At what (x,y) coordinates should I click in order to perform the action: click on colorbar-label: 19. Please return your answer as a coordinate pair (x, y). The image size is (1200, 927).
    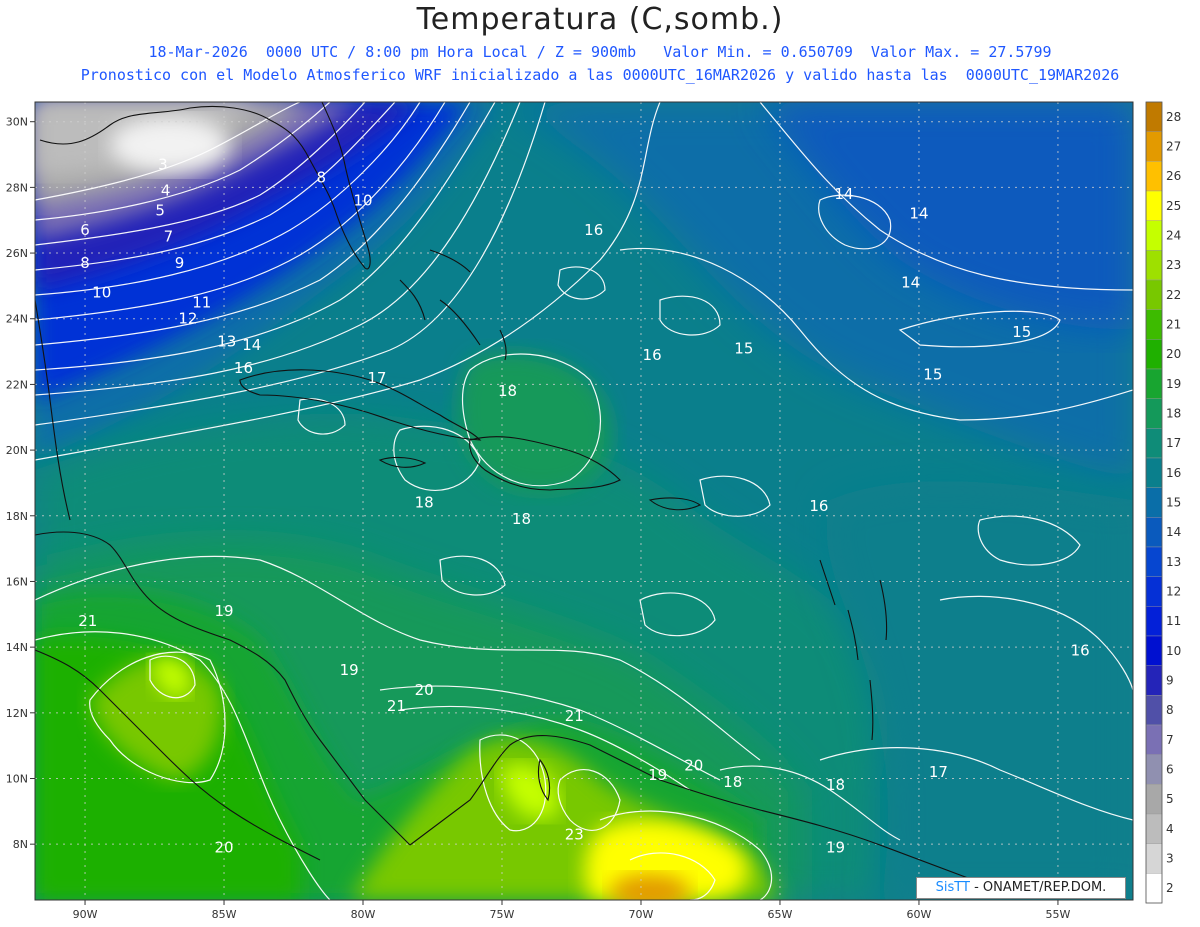
    Looking at the image, I should click on (1173, 384).